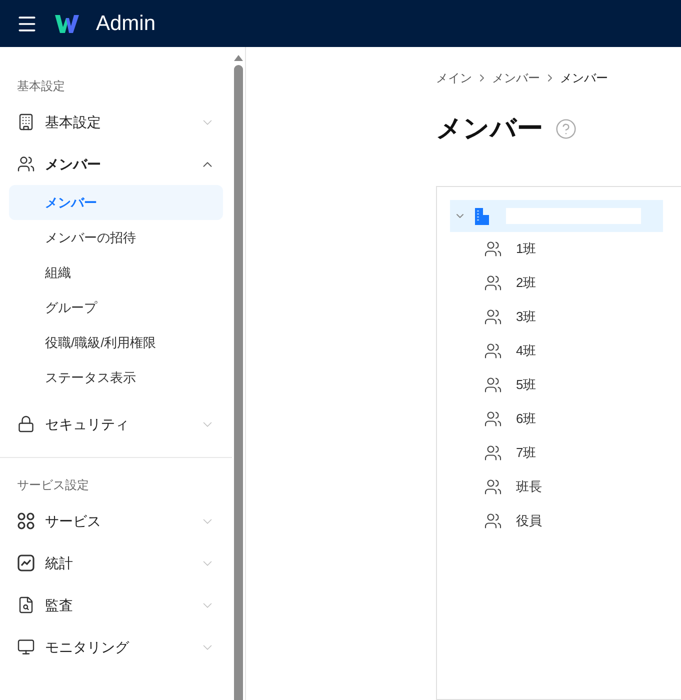 The image size is (681, 700). Describe the element at coordinates (516, 78) in the screenshot. I see `breadcrumb-link: メンバー` at that location.